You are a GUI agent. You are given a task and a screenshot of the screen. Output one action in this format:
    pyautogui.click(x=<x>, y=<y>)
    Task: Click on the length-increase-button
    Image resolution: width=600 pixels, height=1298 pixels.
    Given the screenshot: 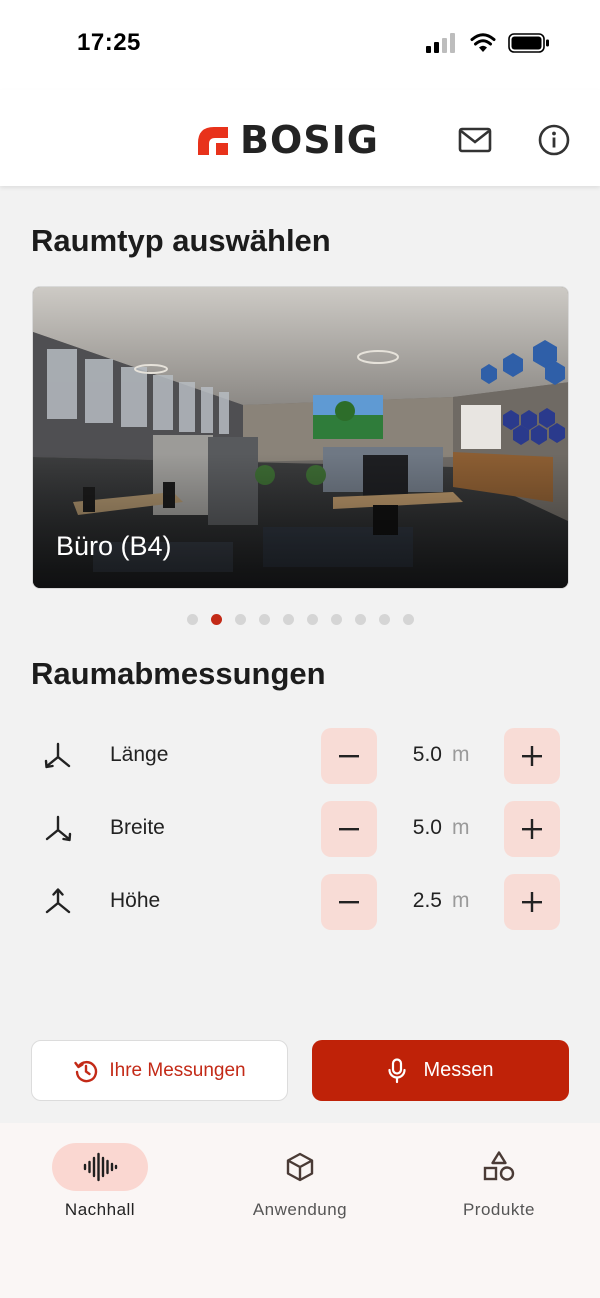 What is the action you would take?
    pyautogui.click(x=532, y=756)
    